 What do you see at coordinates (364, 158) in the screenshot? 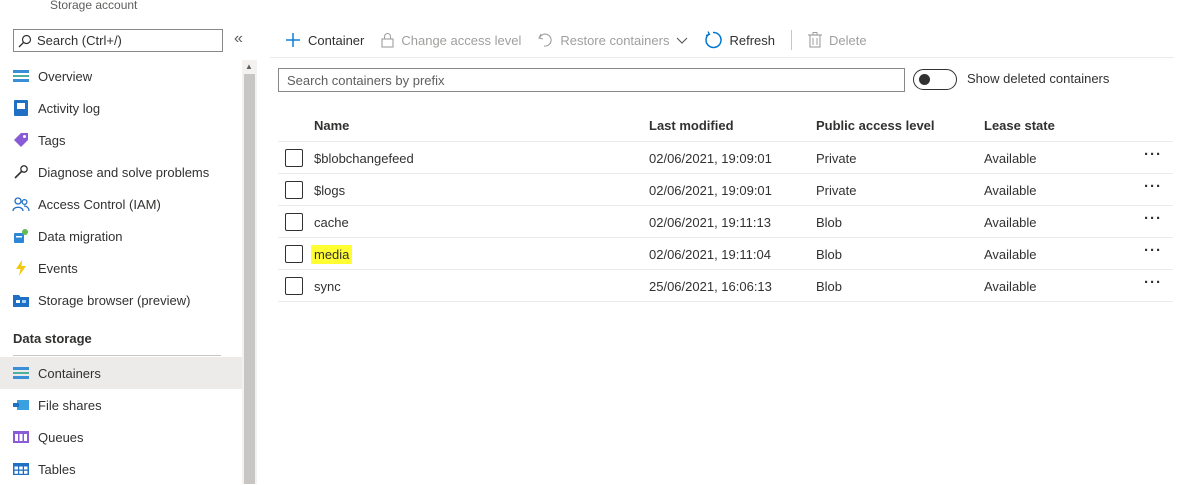
I see `container-name: $blobchangefeed` at bounding box center [364, 158].